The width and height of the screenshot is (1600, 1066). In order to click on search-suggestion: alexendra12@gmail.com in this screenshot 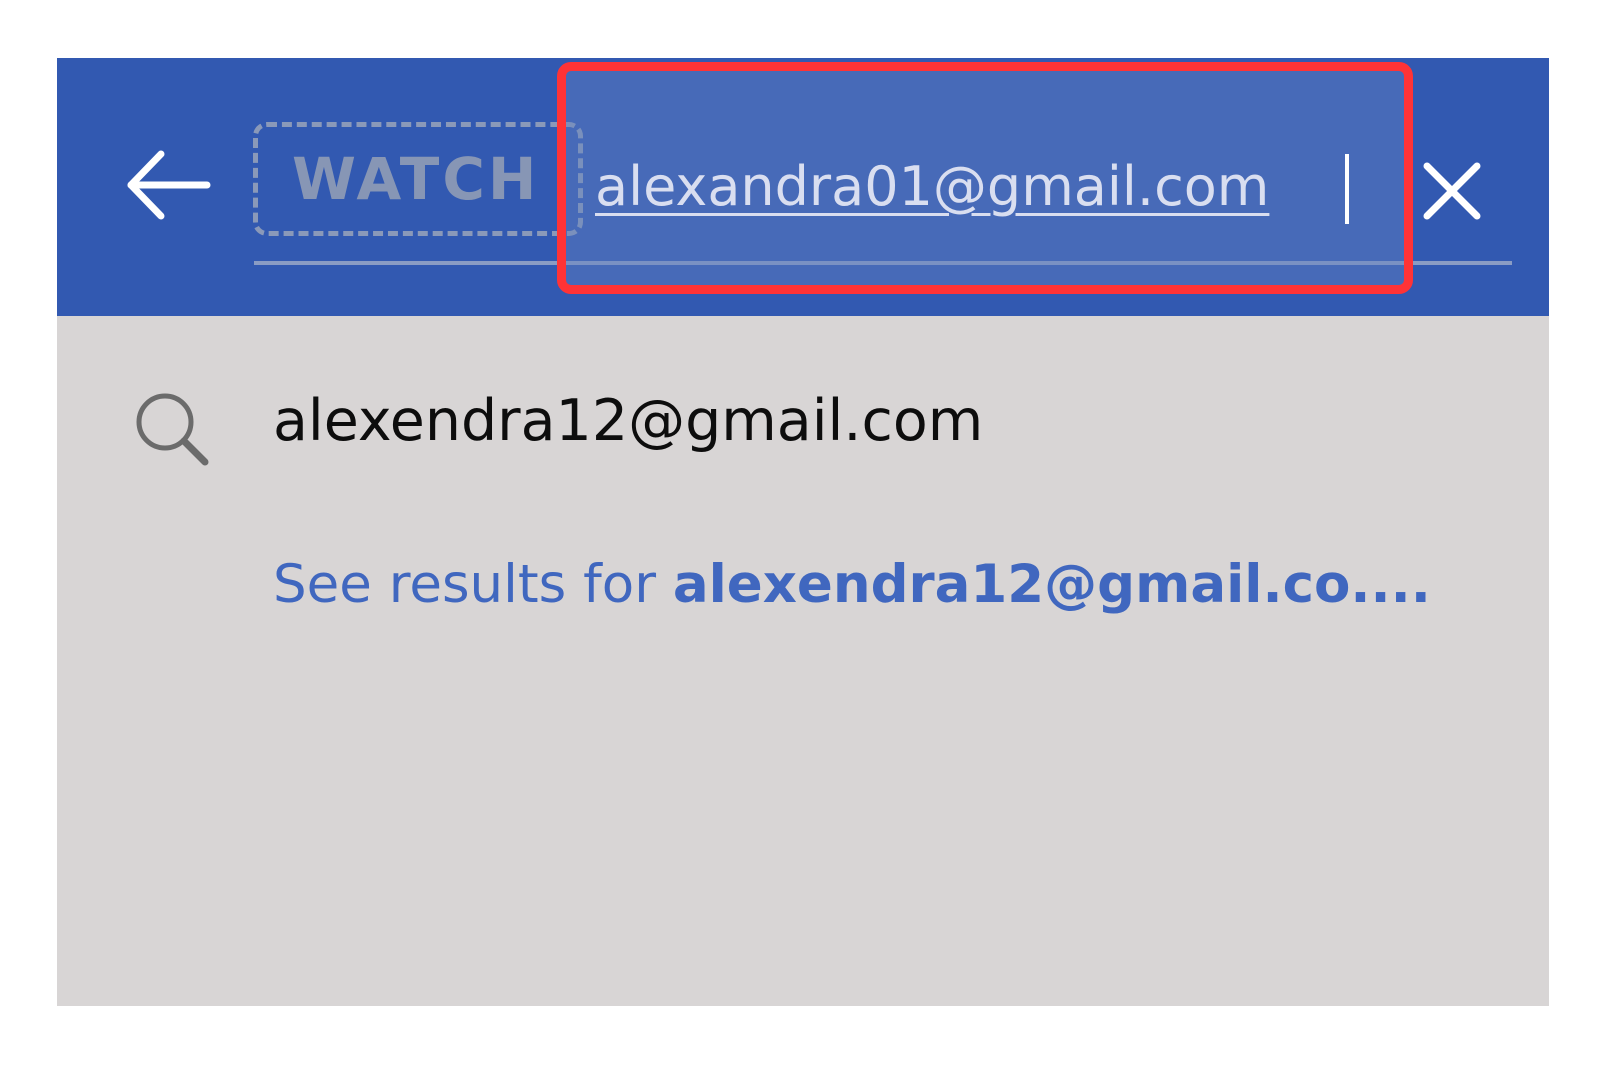, I will do `click(803, 428)`.